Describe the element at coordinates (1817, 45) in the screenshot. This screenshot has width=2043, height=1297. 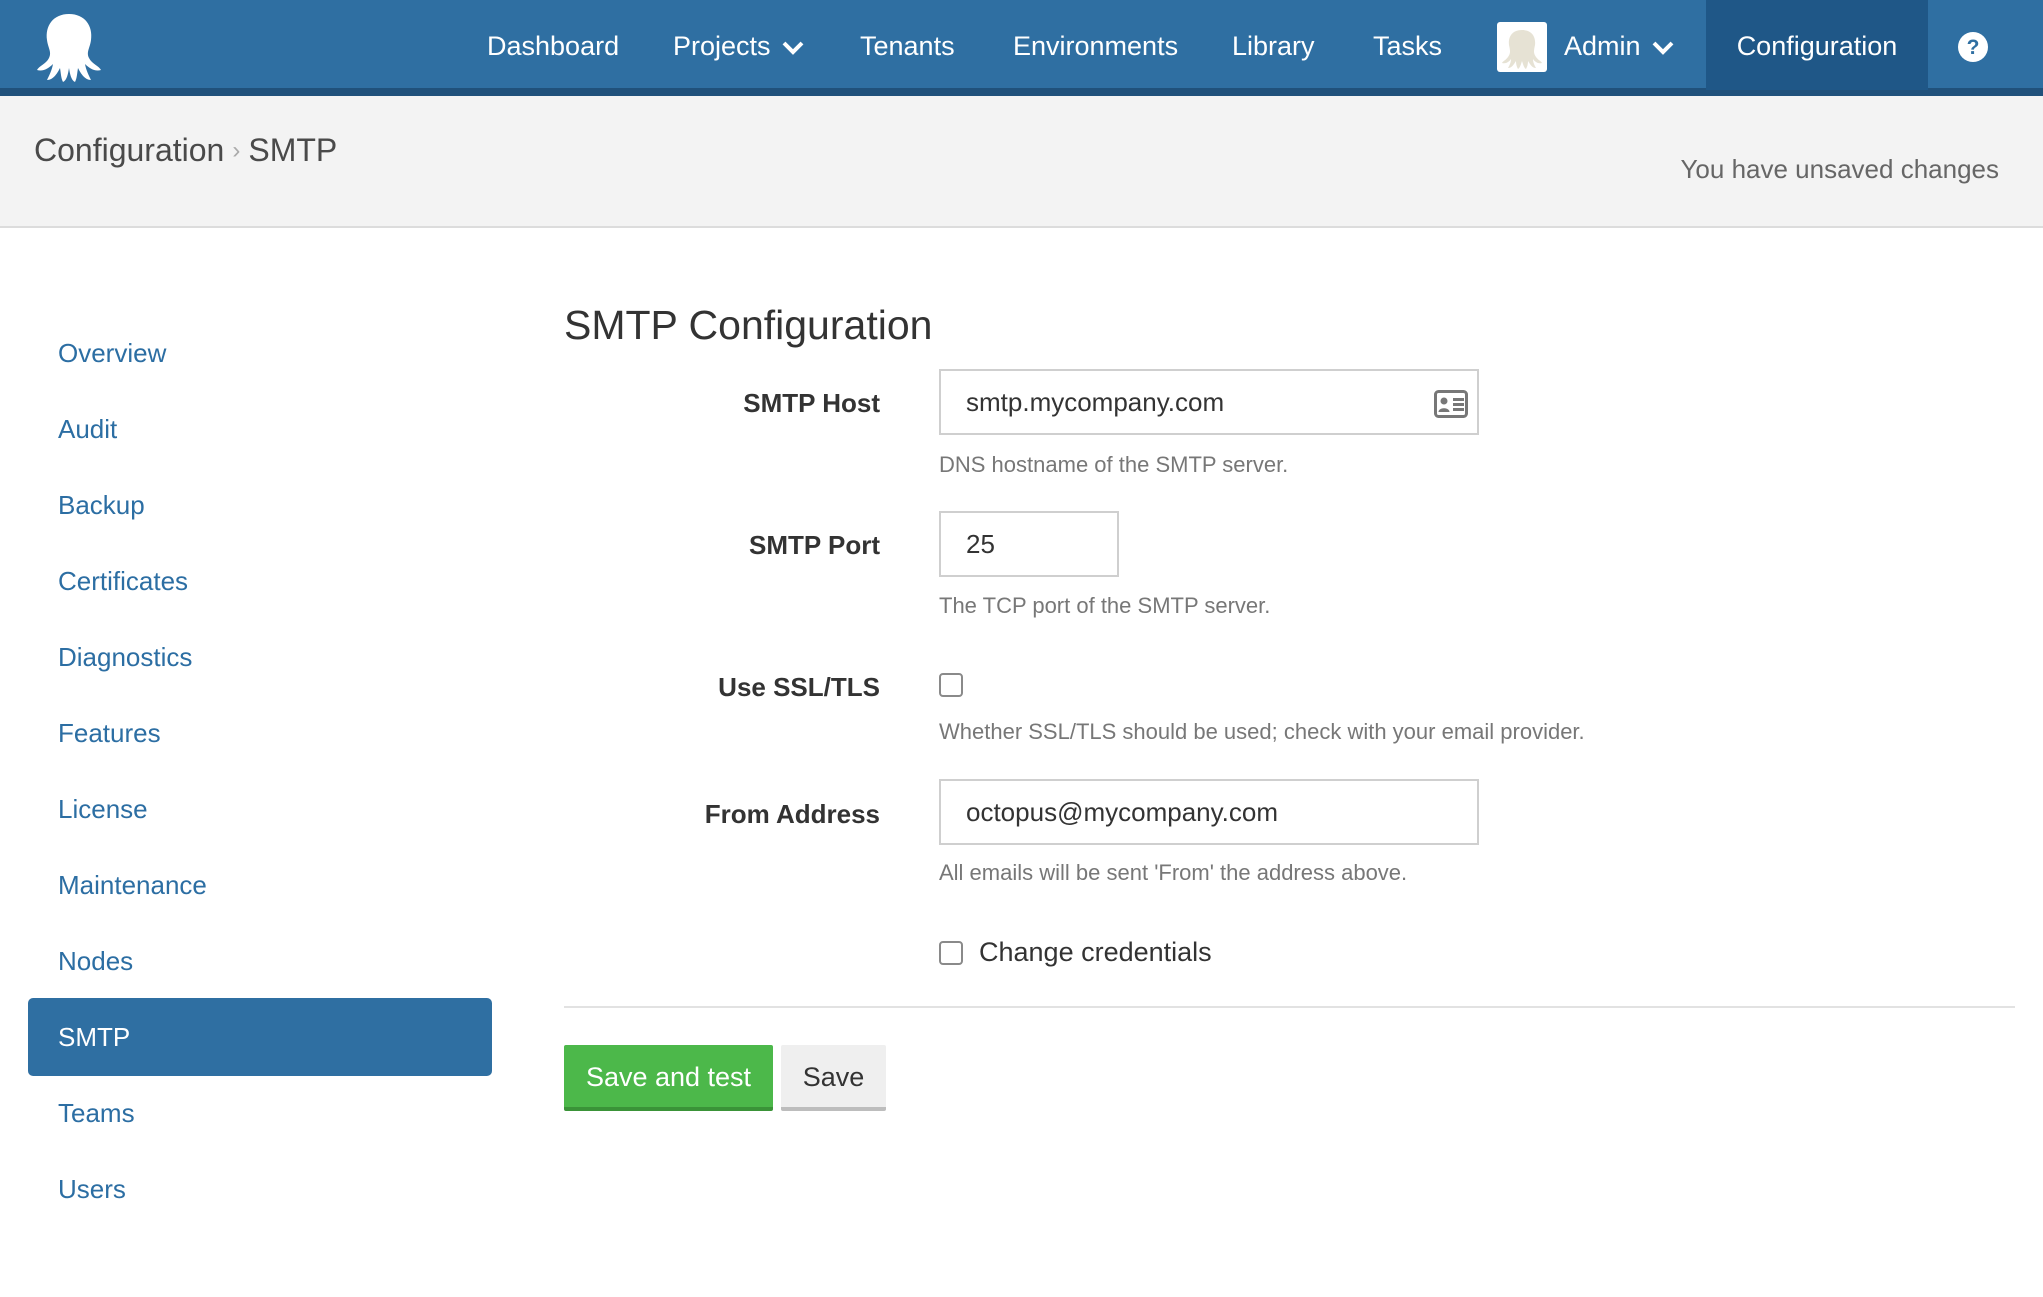
I see `nav-configuration: Configuration` at that location.